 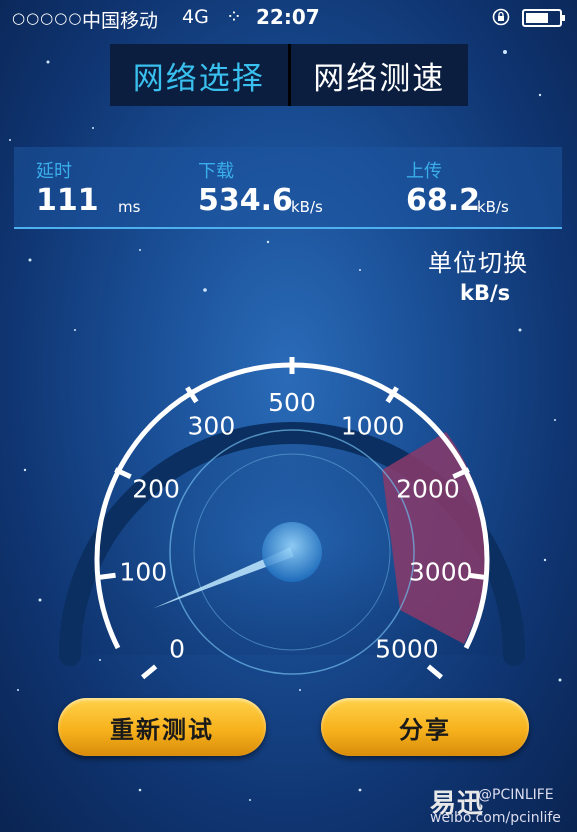 I want to click on gauge-tick-label: 300, so click(x=212, y=425).